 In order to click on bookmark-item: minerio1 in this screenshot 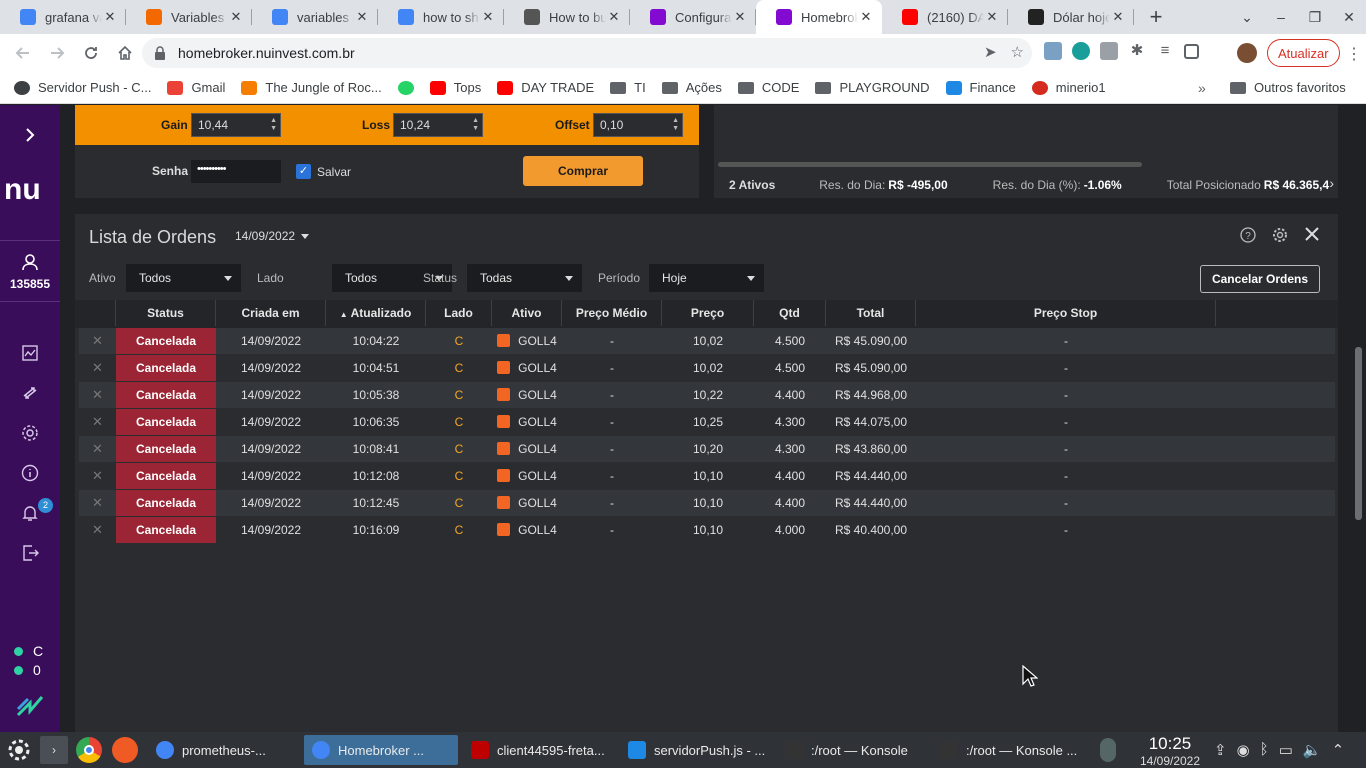, I will do `click(1068, 87)`.